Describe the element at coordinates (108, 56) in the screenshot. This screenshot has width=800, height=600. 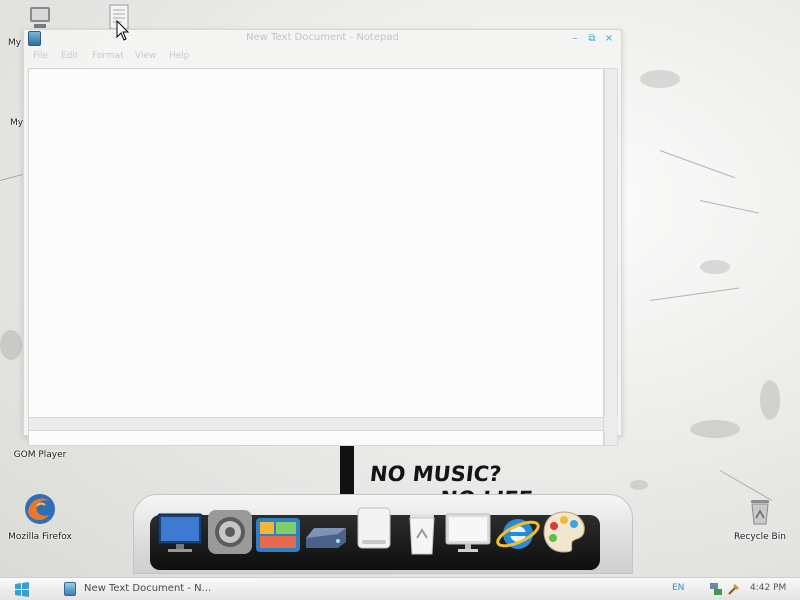
I see `menu-format: Format` at that location.